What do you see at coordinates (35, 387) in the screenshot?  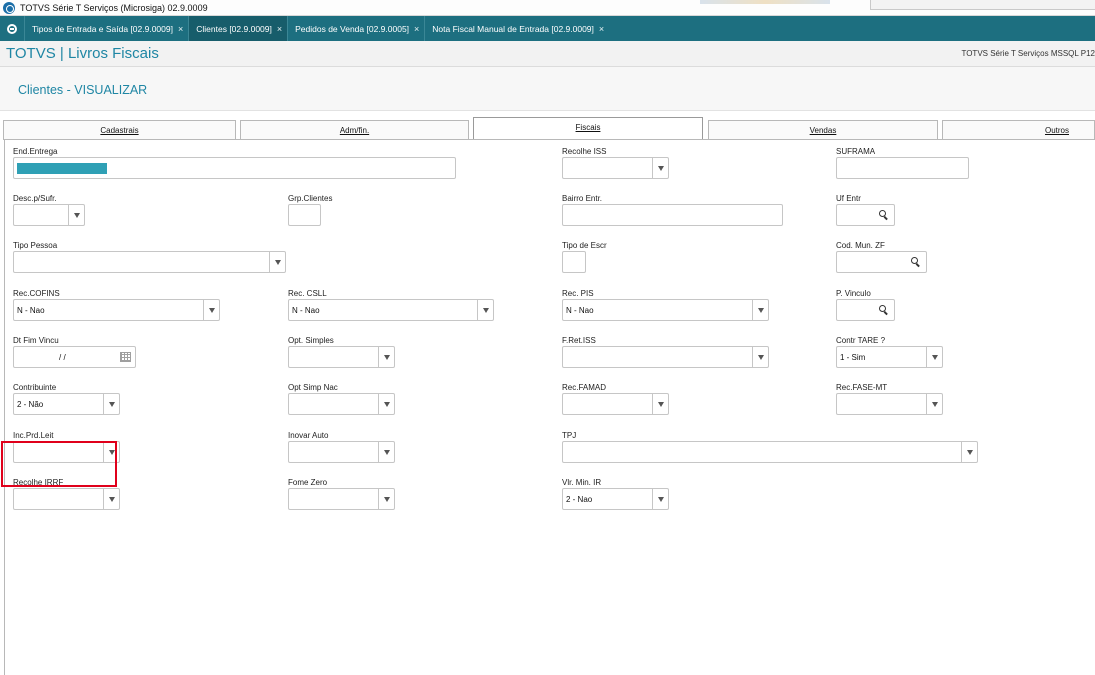 I see `contribuinte-label: Contribuinte` at bounding box center [35, 387].